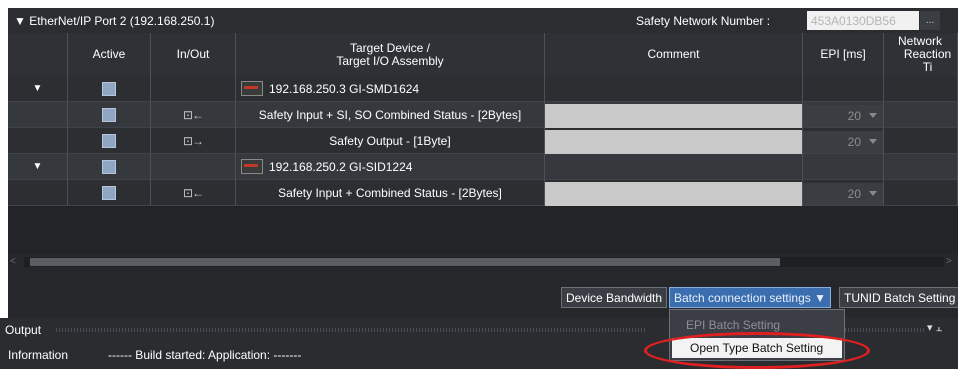  Describe the element at coordinates (390, 60) in the screenshot. I see `column-target-line2: Target I/O Assembly` at that location.